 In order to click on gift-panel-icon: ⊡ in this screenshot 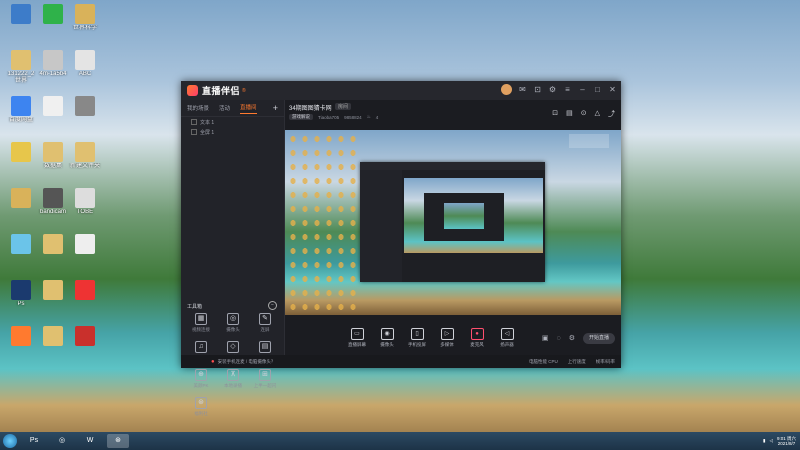, I will do `click(555, 114)`.